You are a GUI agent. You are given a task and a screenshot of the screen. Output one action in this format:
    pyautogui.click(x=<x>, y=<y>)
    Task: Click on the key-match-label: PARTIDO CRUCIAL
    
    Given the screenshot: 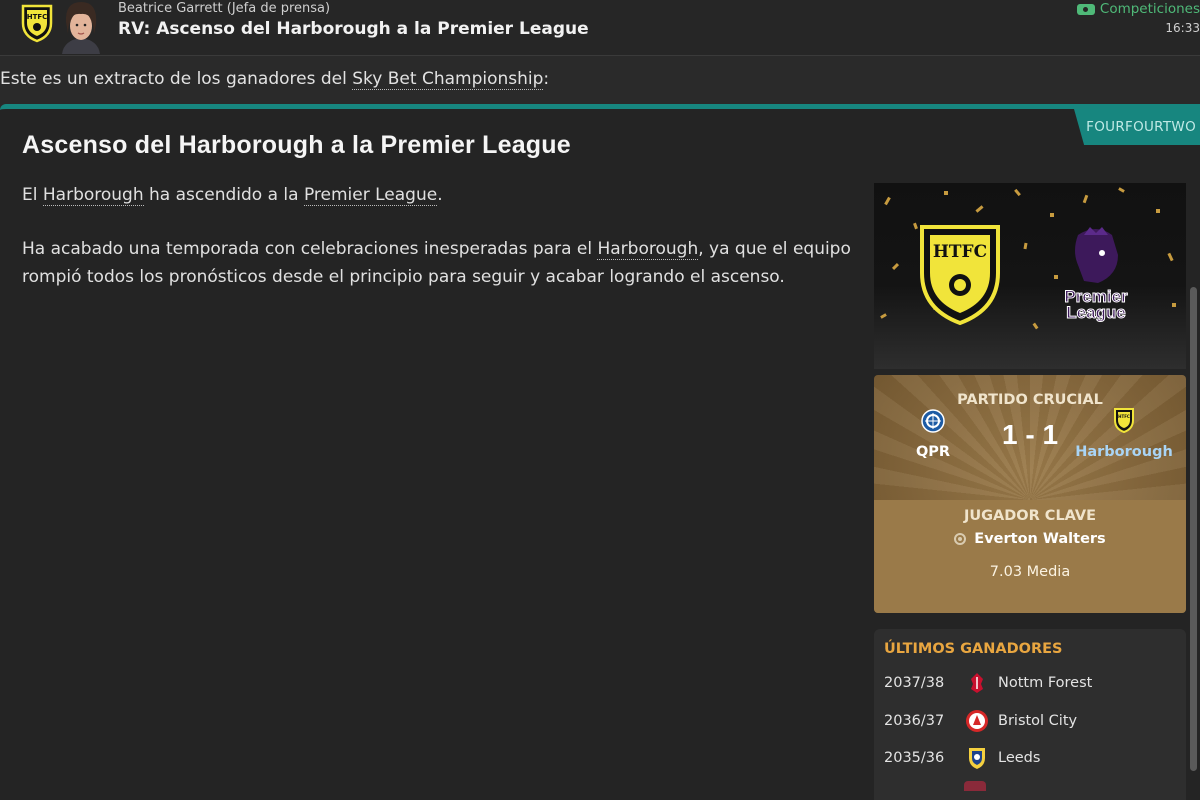 What is the action you would take?
    pyautogui.click(x=1030, y=400)
    